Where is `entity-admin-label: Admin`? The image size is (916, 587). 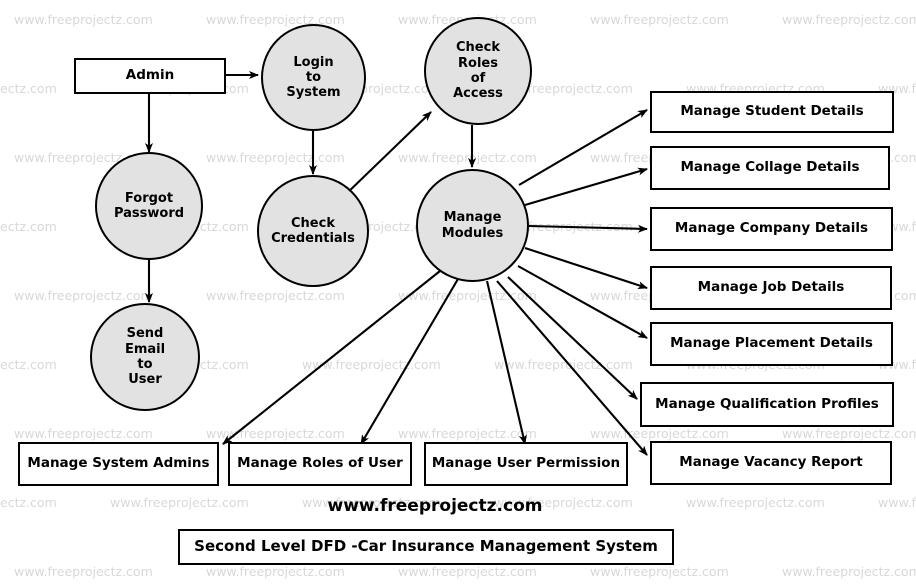
entity-admin-label: Admin is located at coordinates (150, 75).